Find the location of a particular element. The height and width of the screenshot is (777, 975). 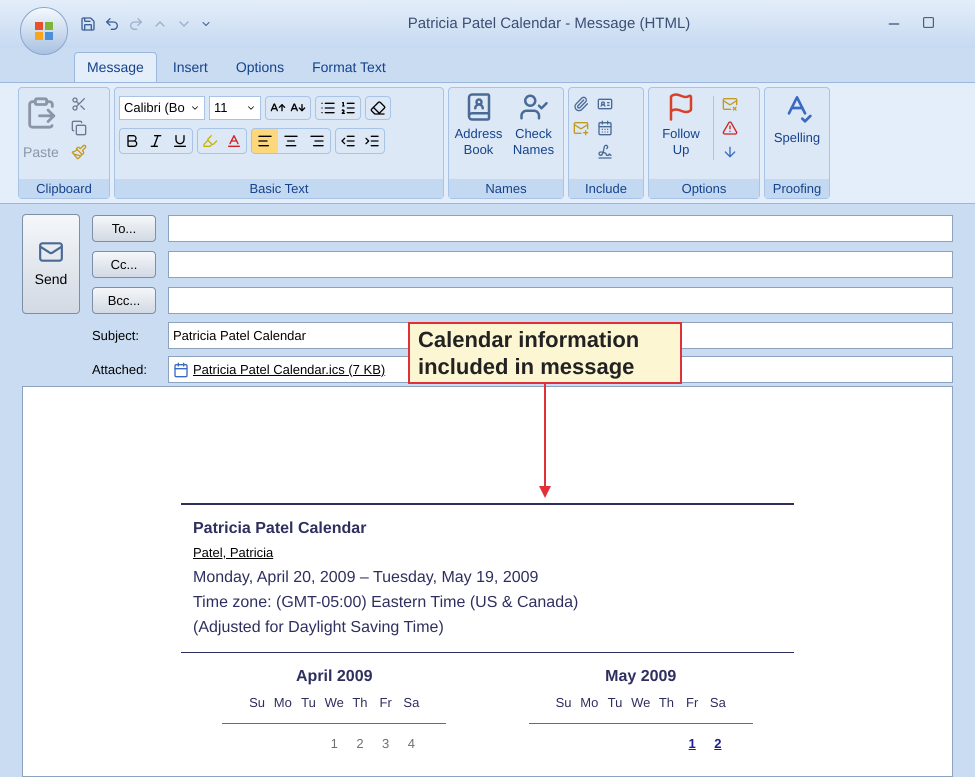

calendar-title: Patricia Patel Calendar is located at coordinates (280, 529).